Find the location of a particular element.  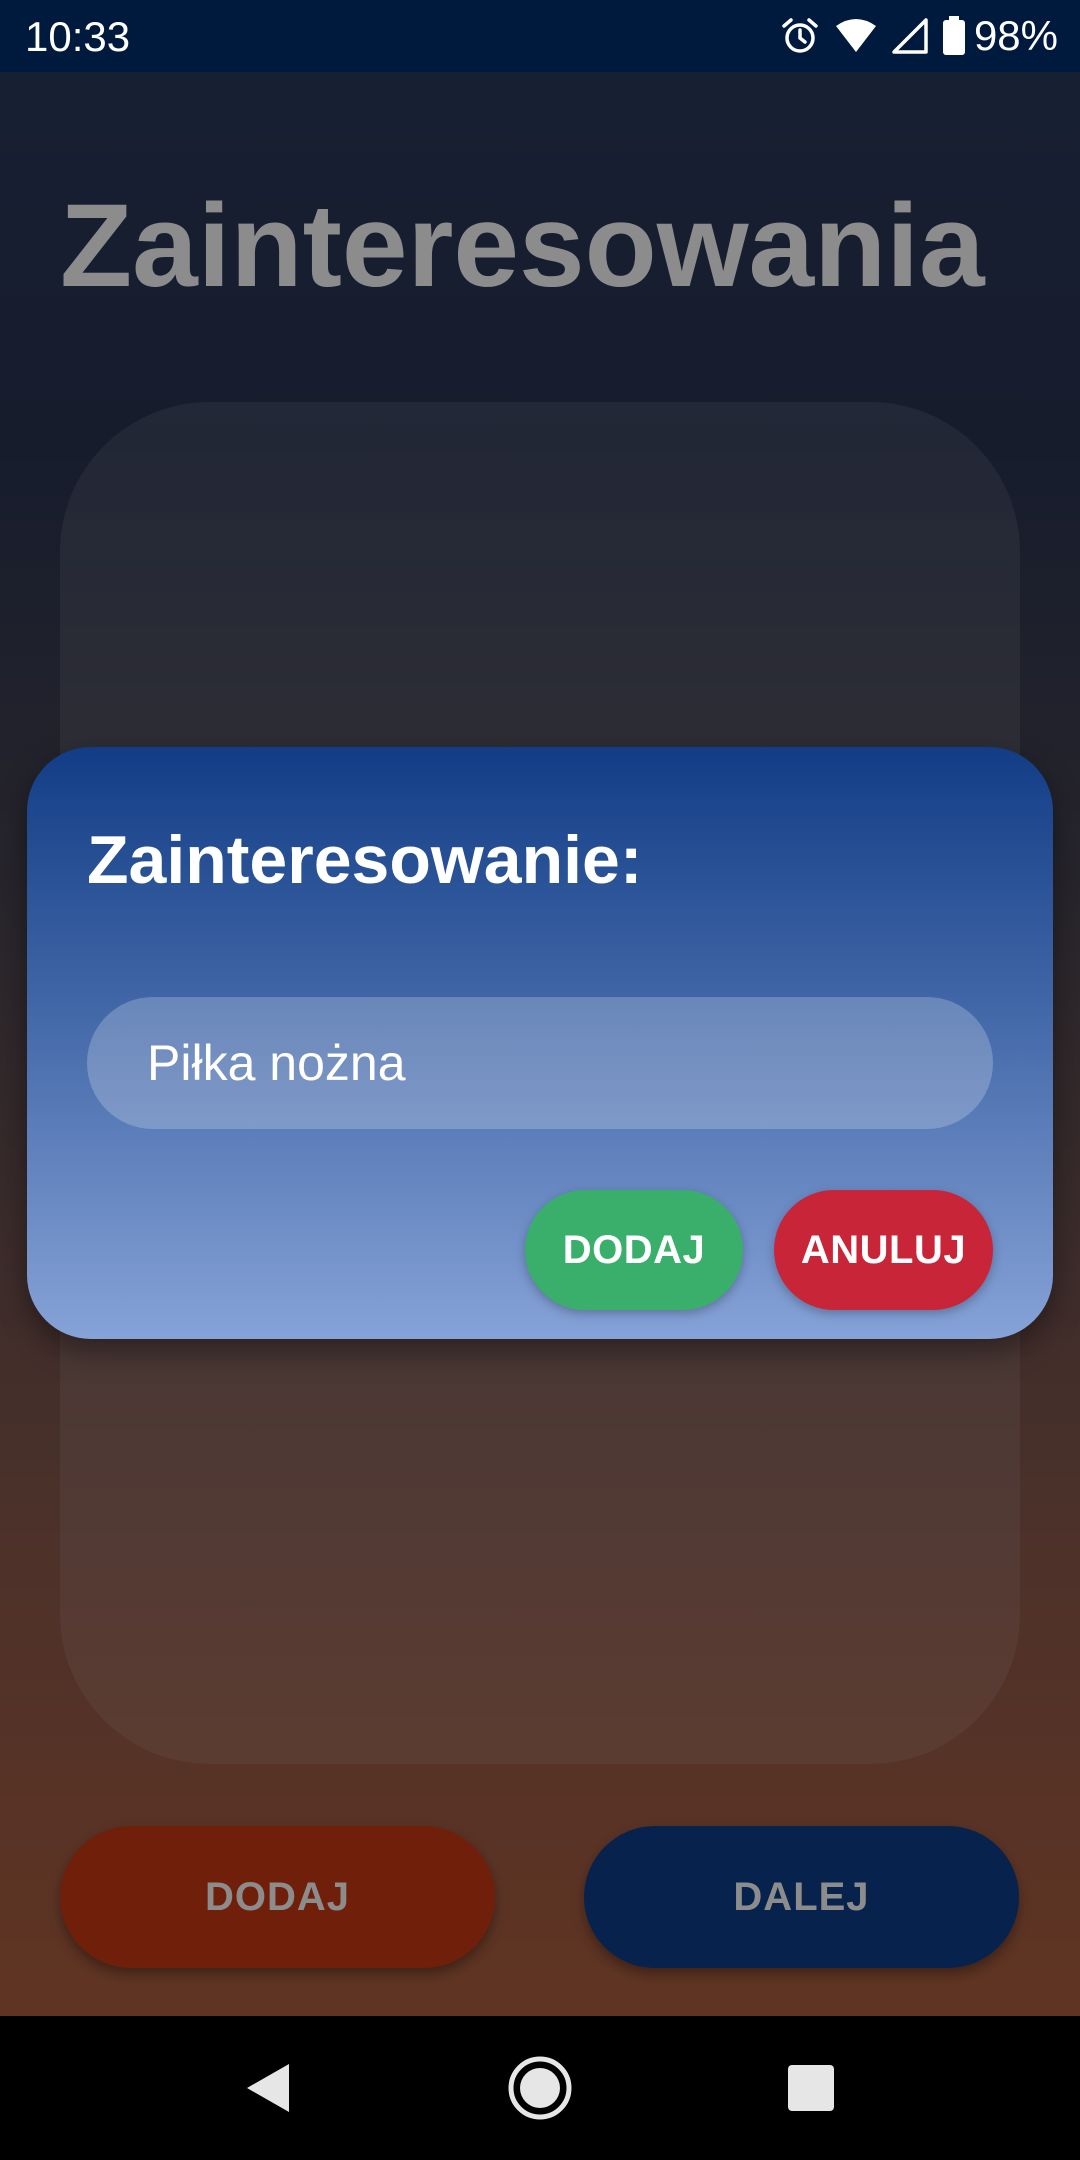

navigation-bar is located at coordinates (540, 2088).